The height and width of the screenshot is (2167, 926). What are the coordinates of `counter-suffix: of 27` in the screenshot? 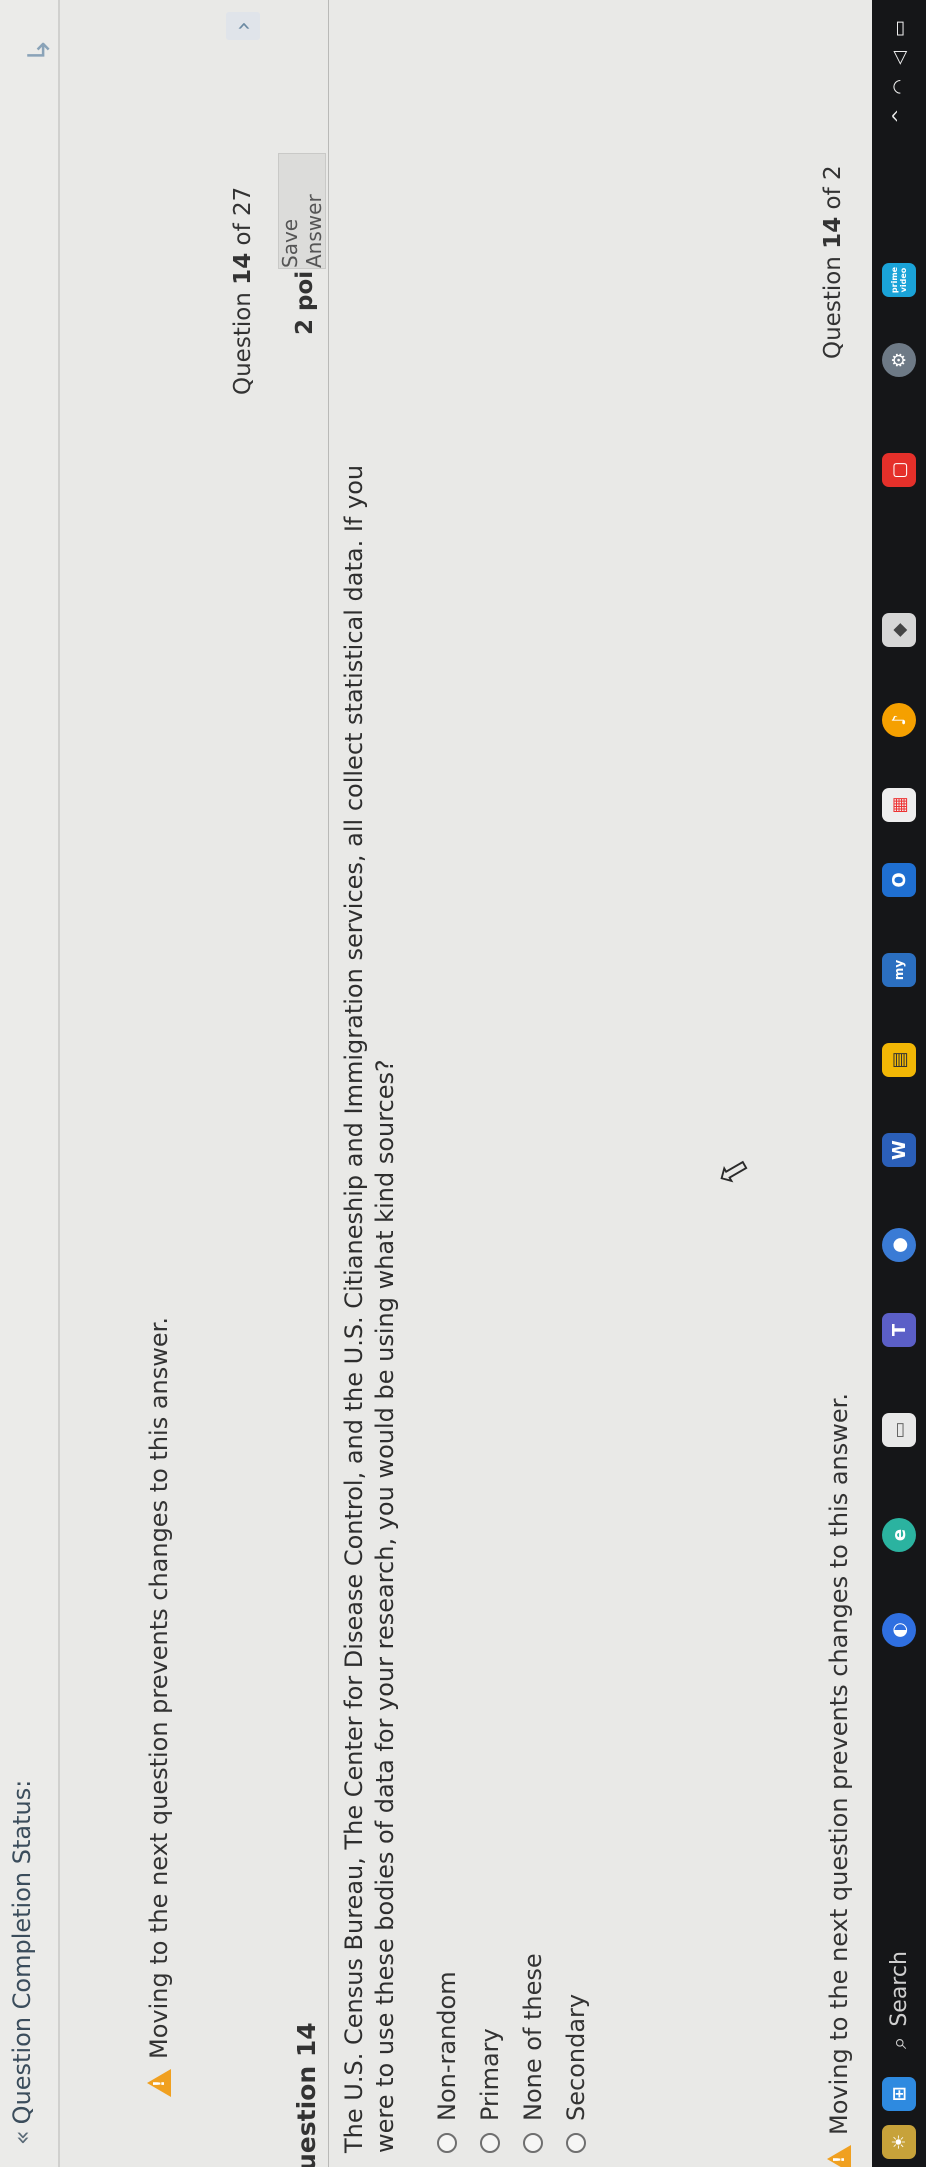 It's located at (243, 219).